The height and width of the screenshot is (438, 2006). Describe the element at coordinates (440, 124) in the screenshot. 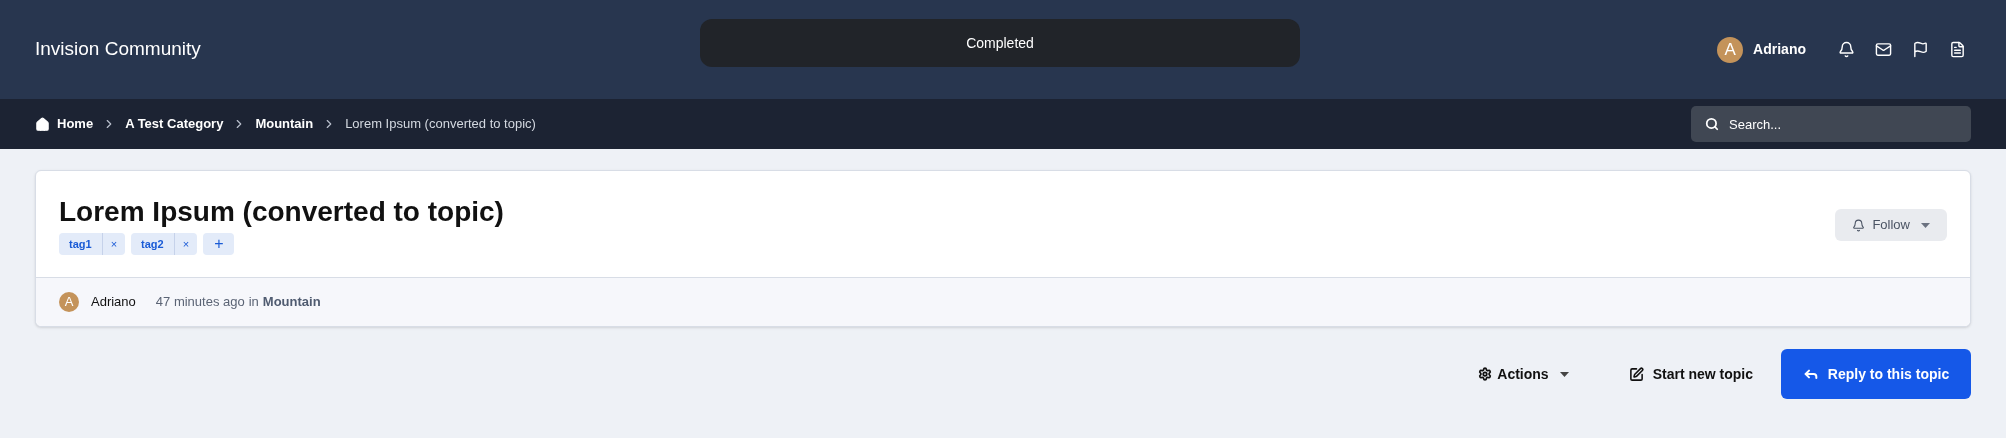

I see `breadcrumb-link: Lorem Ipsum (converted to topic)` at that location.